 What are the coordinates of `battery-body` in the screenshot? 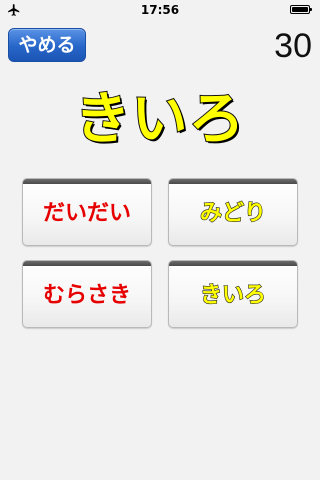 It's located at (300, 9).